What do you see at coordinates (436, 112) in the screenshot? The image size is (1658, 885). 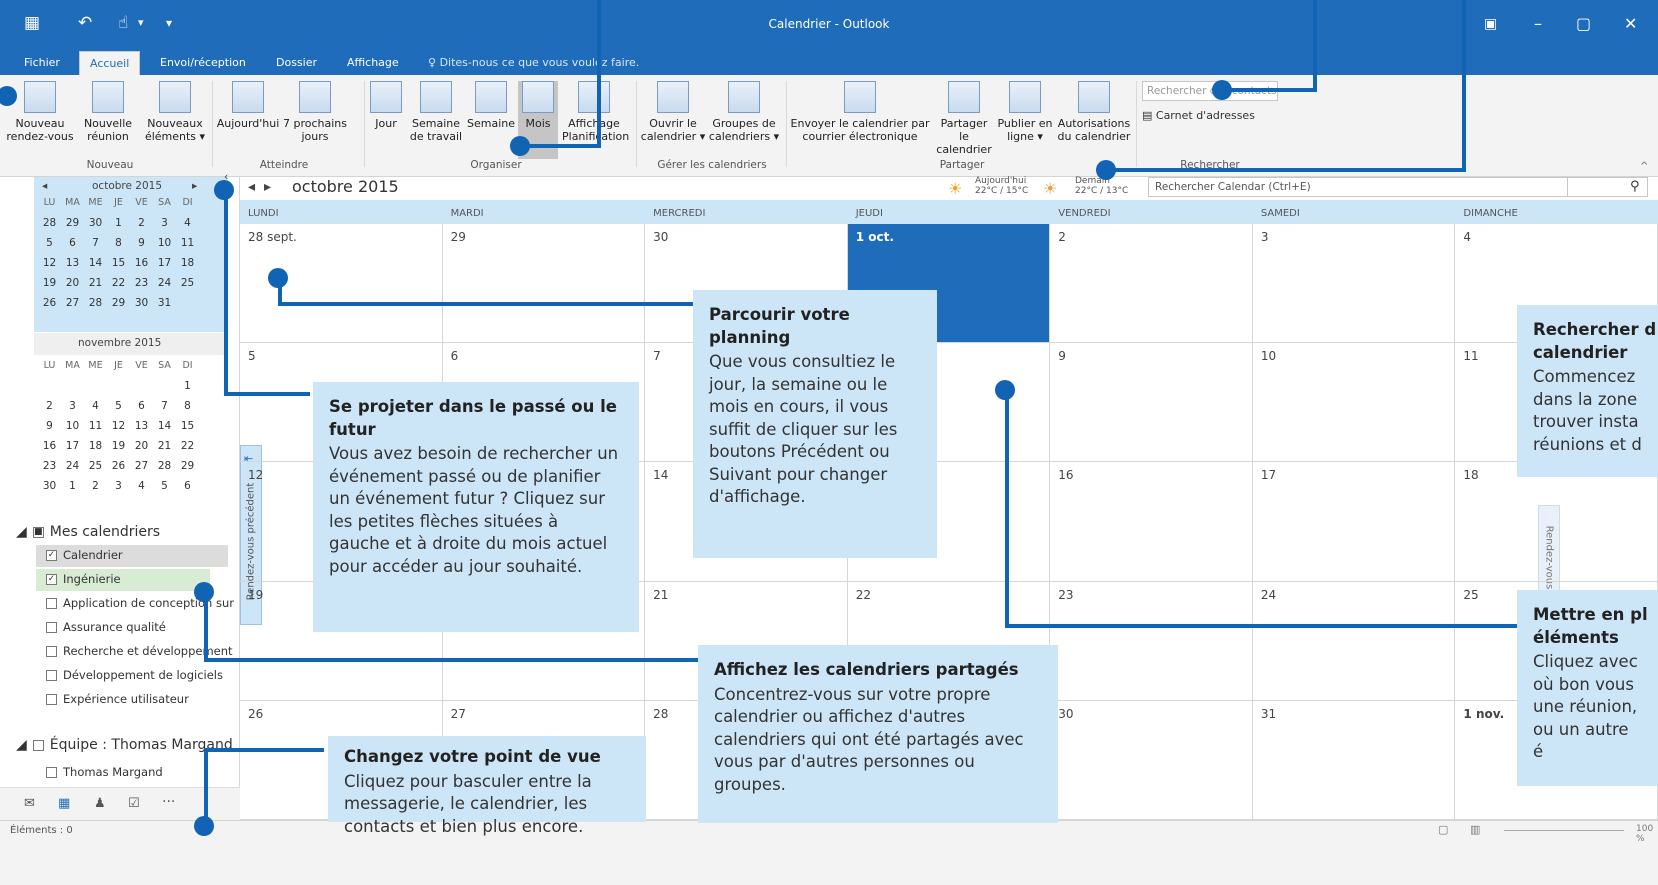 I see `work-week-button: Semaine de travail` at bounding box center [436, 112].